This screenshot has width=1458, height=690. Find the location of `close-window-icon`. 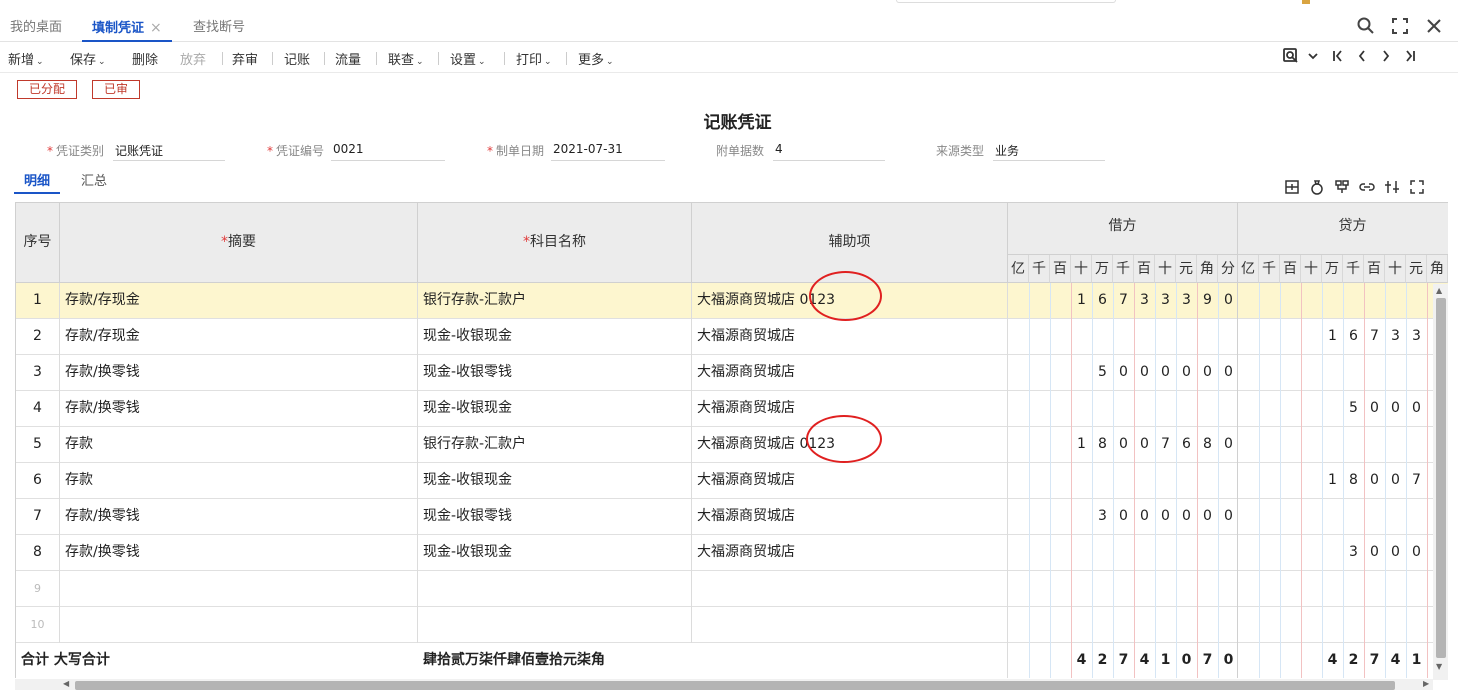

close-window-icon is located at coordinates (1435, 27).